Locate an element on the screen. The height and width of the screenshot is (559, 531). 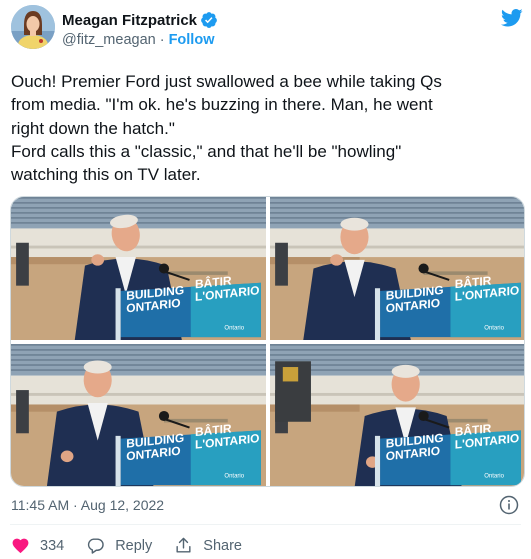
share-button: Share is located at coordinates (208, 545).